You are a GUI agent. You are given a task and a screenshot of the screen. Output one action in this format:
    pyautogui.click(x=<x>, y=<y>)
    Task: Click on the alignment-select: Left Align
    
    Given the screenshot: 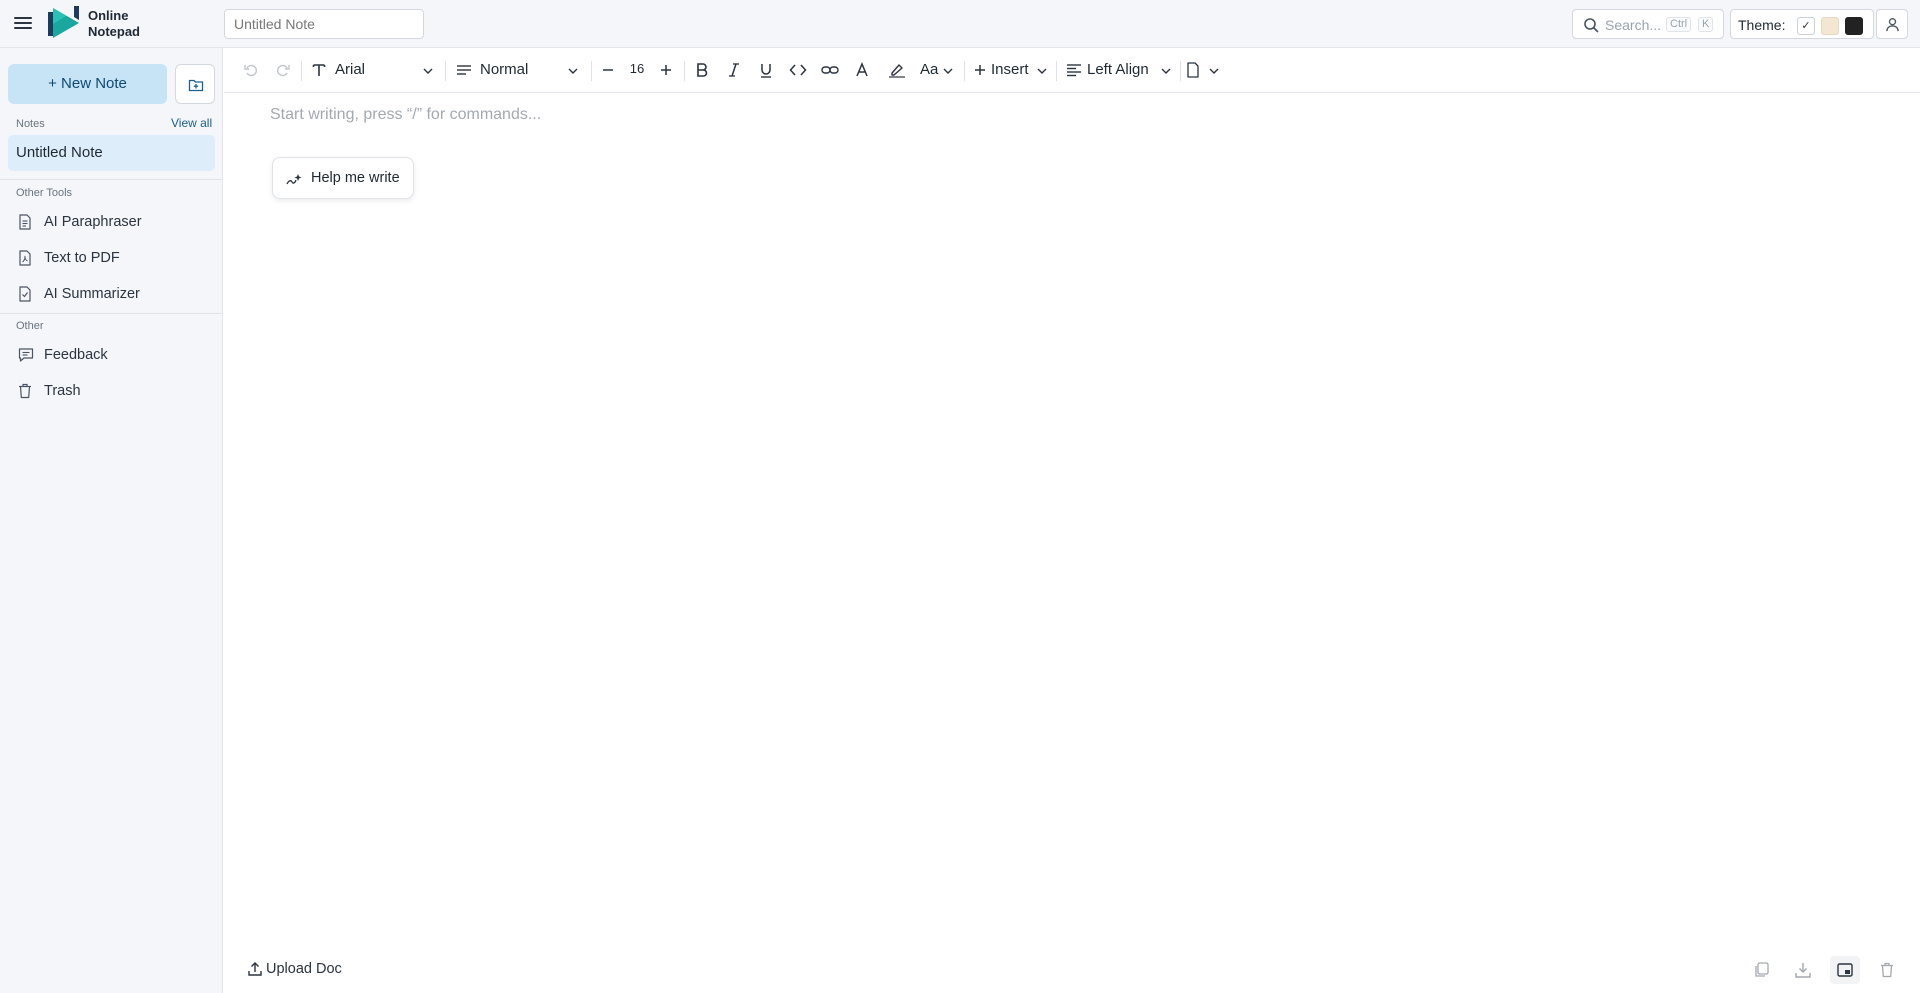 What is the action you would take?
    pyautogui.click(x=1120, y=70)
    